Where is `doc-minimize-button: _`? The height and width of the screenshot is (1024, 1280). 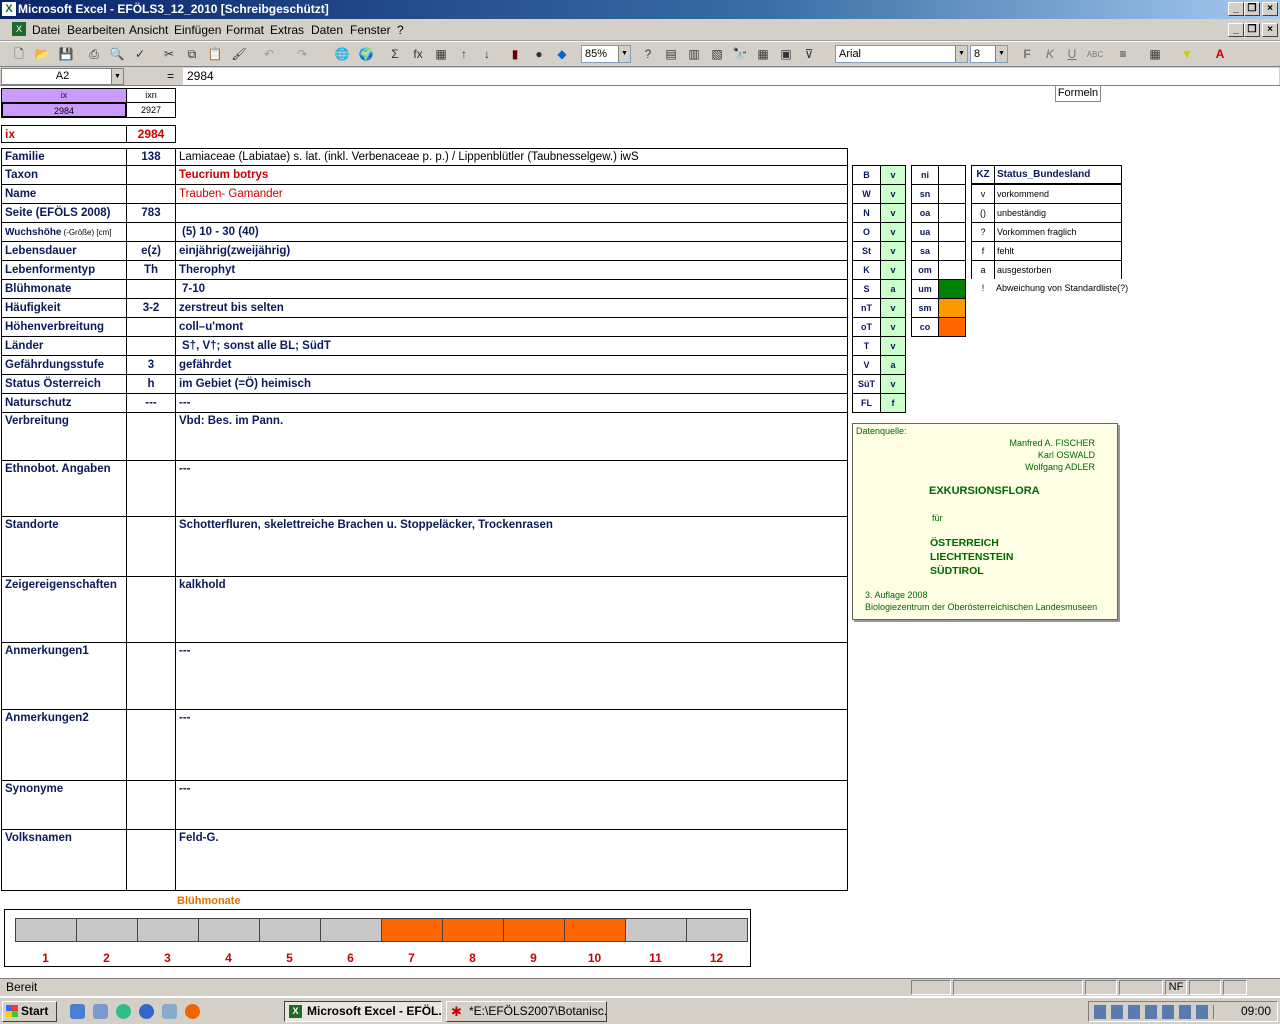
doc-minimize-button: _ is located at coordinates (1236, 30).